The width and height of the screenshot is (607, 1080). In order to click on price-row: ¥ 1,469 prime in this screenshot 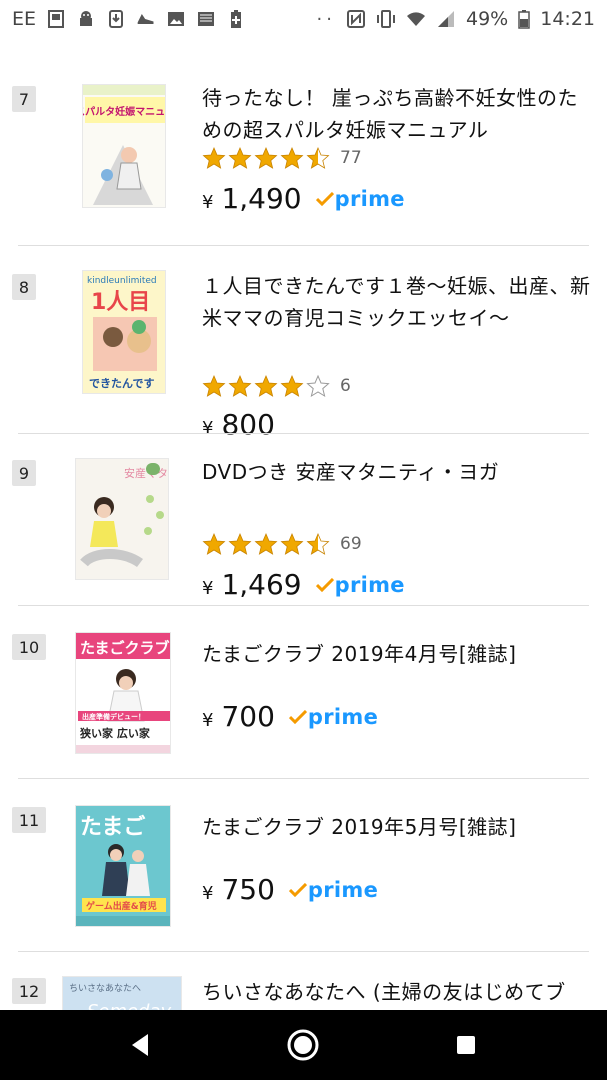, I will do `click(303, 584)`.